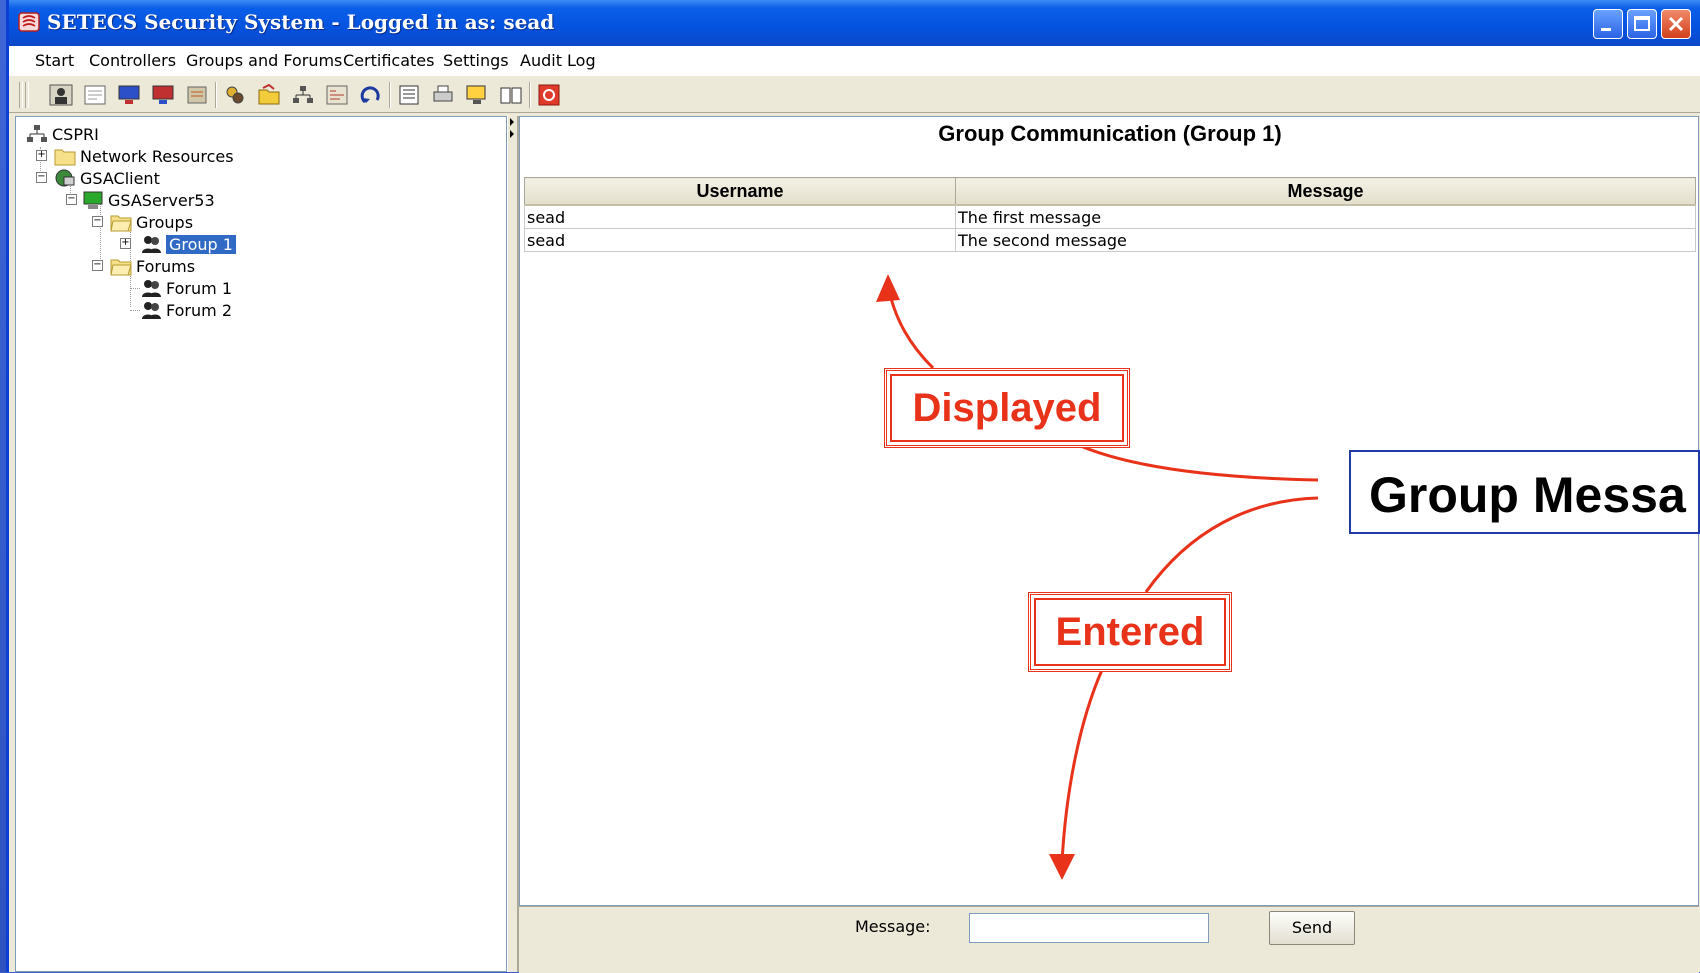 The image size is (1700, 973). What do you see at coordinates (95, 95) in the screenshot?
I see `certificate-icon` at bounding box center [95, 95].